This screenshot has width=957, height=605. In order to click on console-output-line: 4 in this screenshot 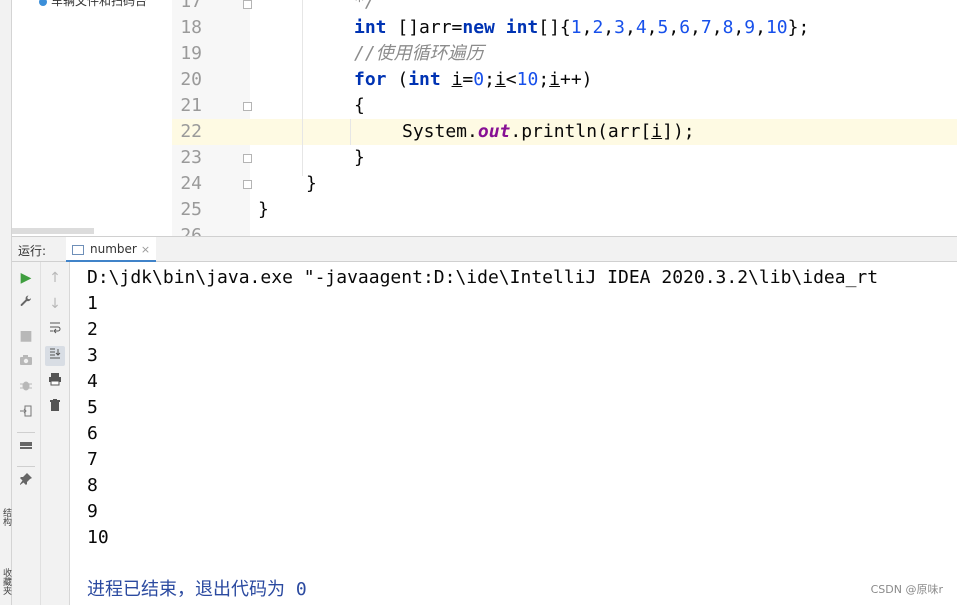, I will do `click(92, 381)`.